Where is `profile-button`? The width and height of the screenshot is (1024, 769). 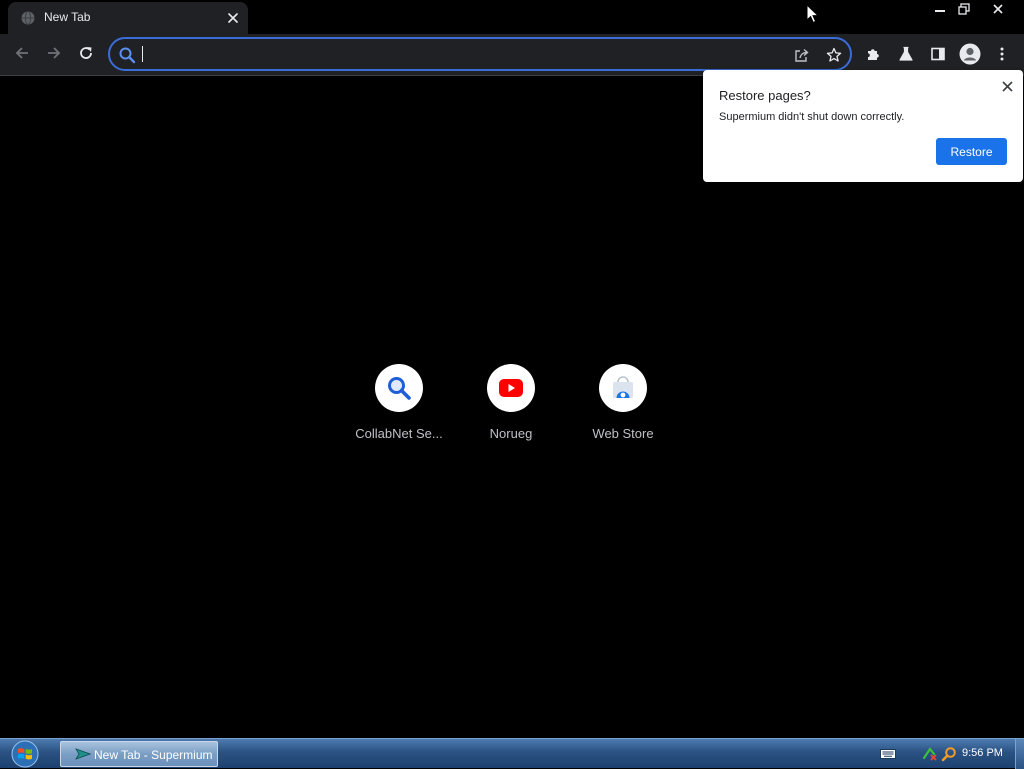
profile-button is located at coordinates (970, 54).